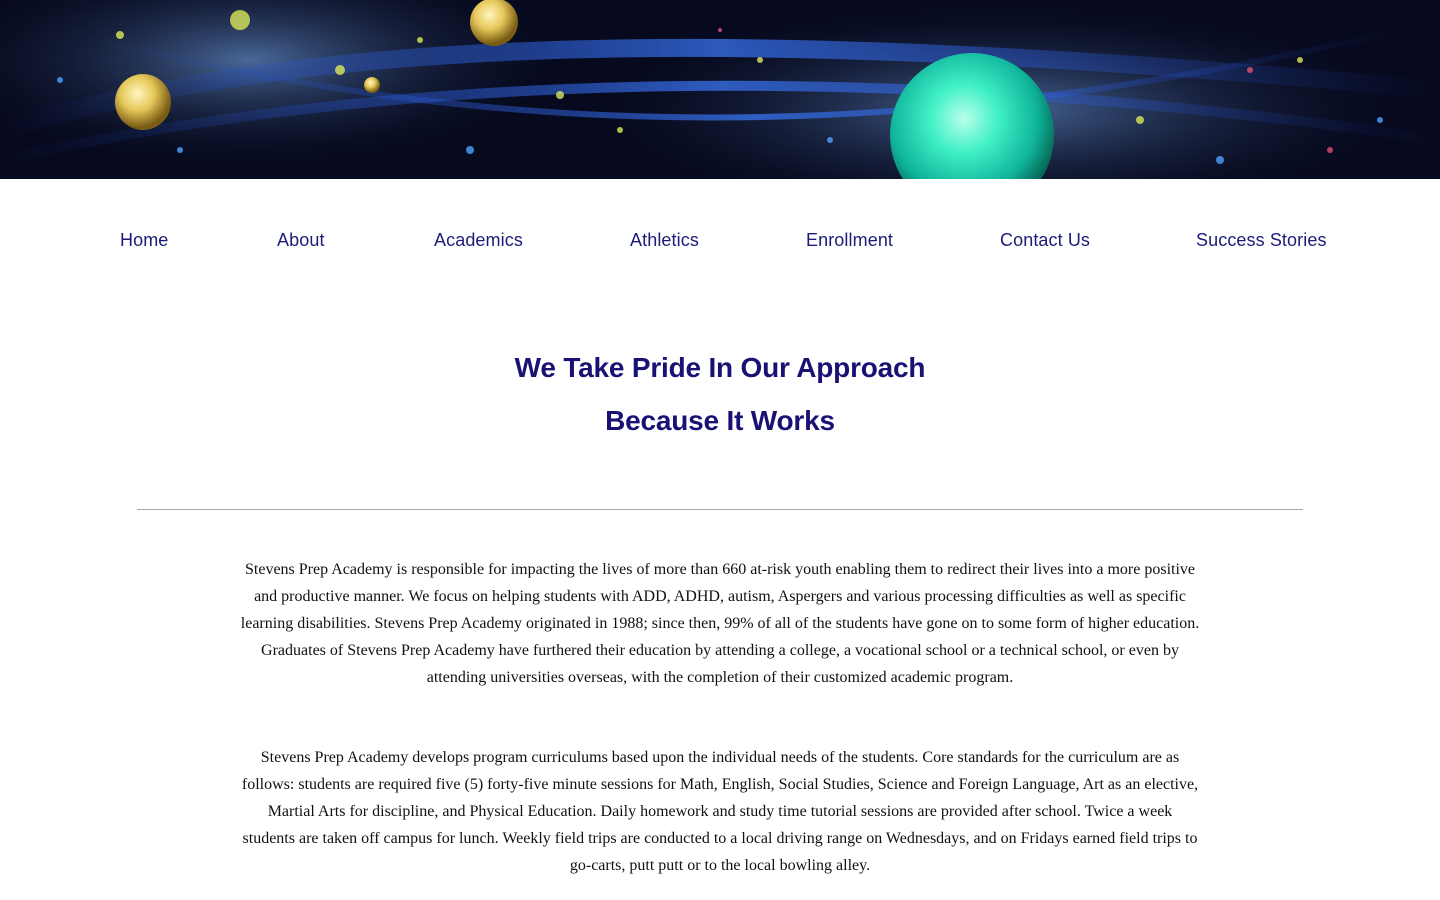  What do you see at coordinates (720, 367) in the screenshot?
I see `page-heading-line-1: We Take Pride In Our Approach` at bounding box center [720, 367].